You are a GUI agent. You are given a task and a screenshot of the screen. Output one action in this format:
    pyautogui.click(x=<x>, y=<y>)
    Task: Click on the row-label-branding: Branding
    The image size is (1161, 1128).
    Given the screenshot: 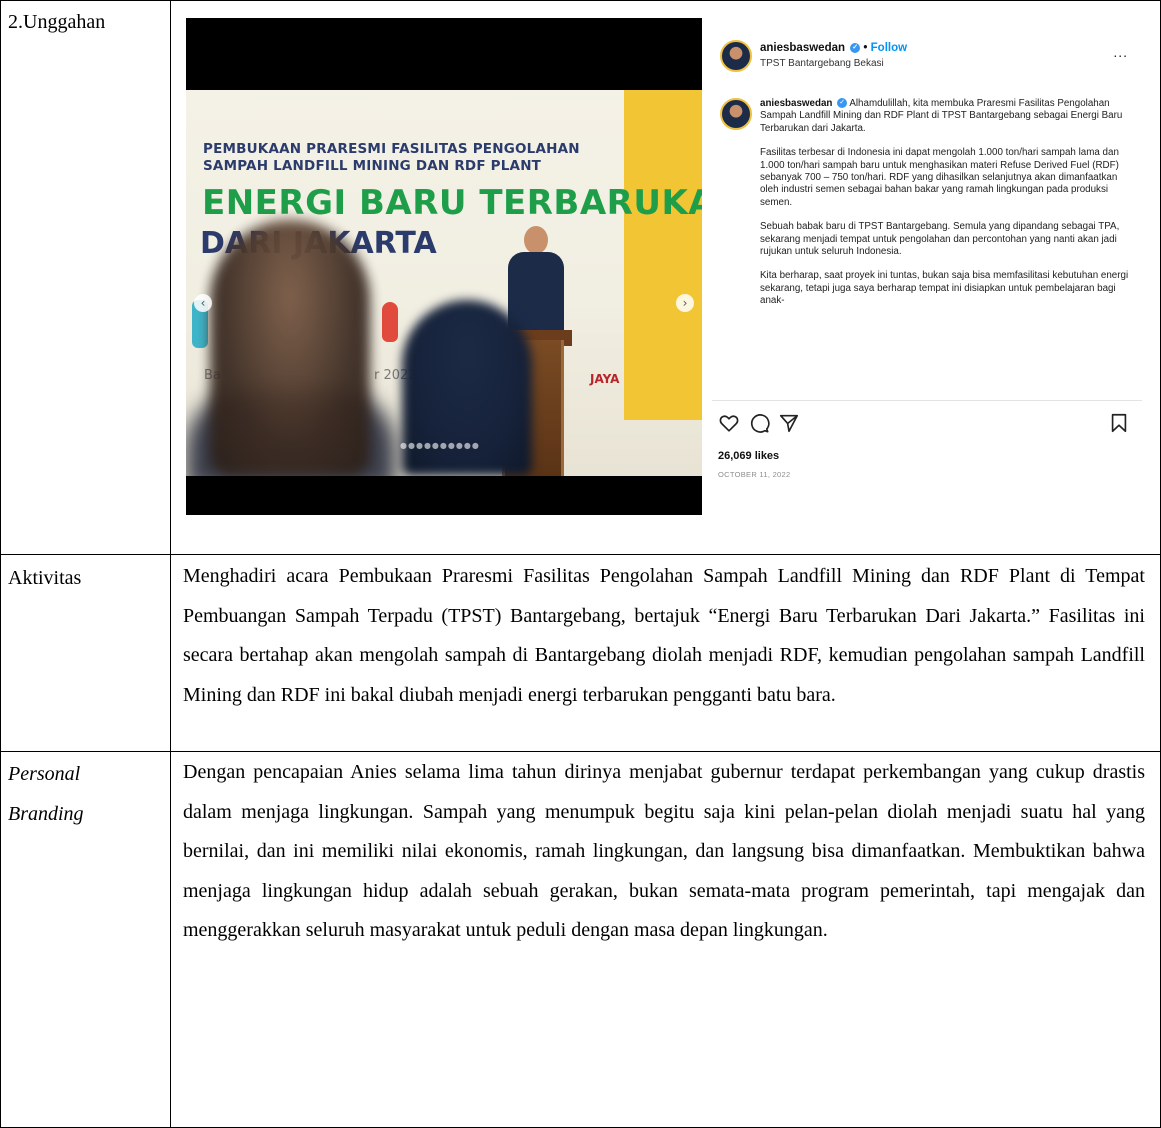 What is the action you would take?
    pyautogui.click(x=46, y=814)
    